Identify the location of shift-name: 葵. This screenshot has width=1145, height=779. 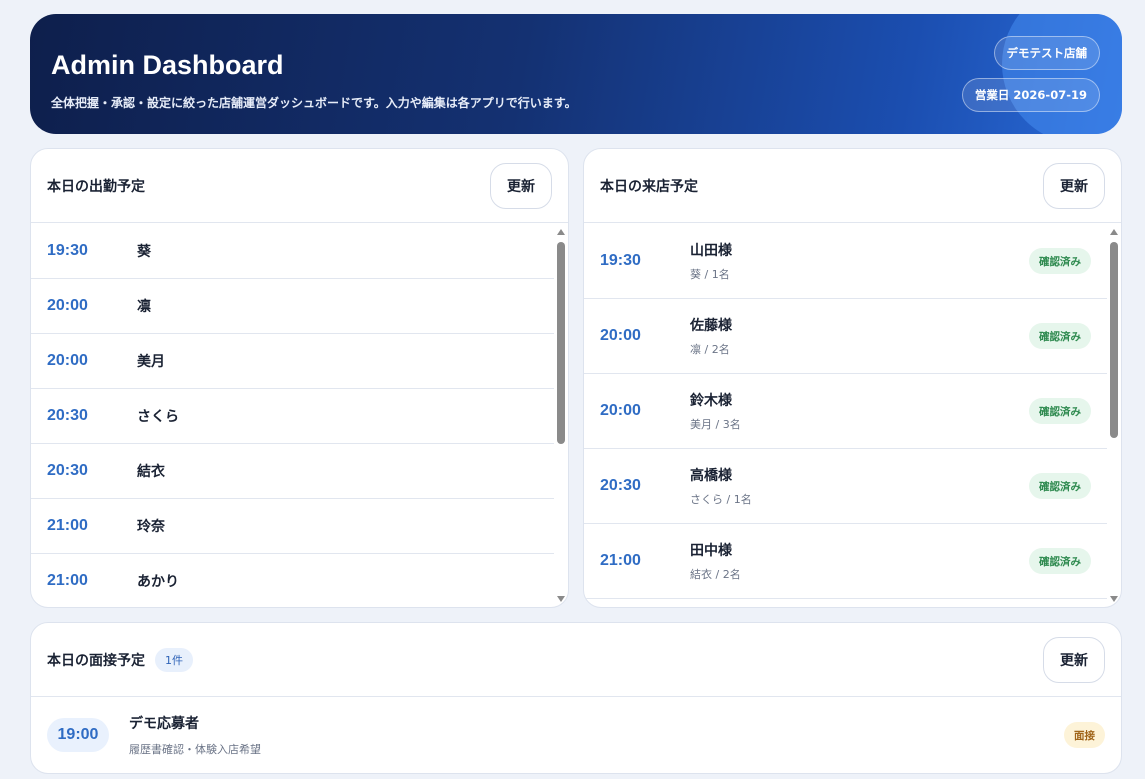
(144, 252).